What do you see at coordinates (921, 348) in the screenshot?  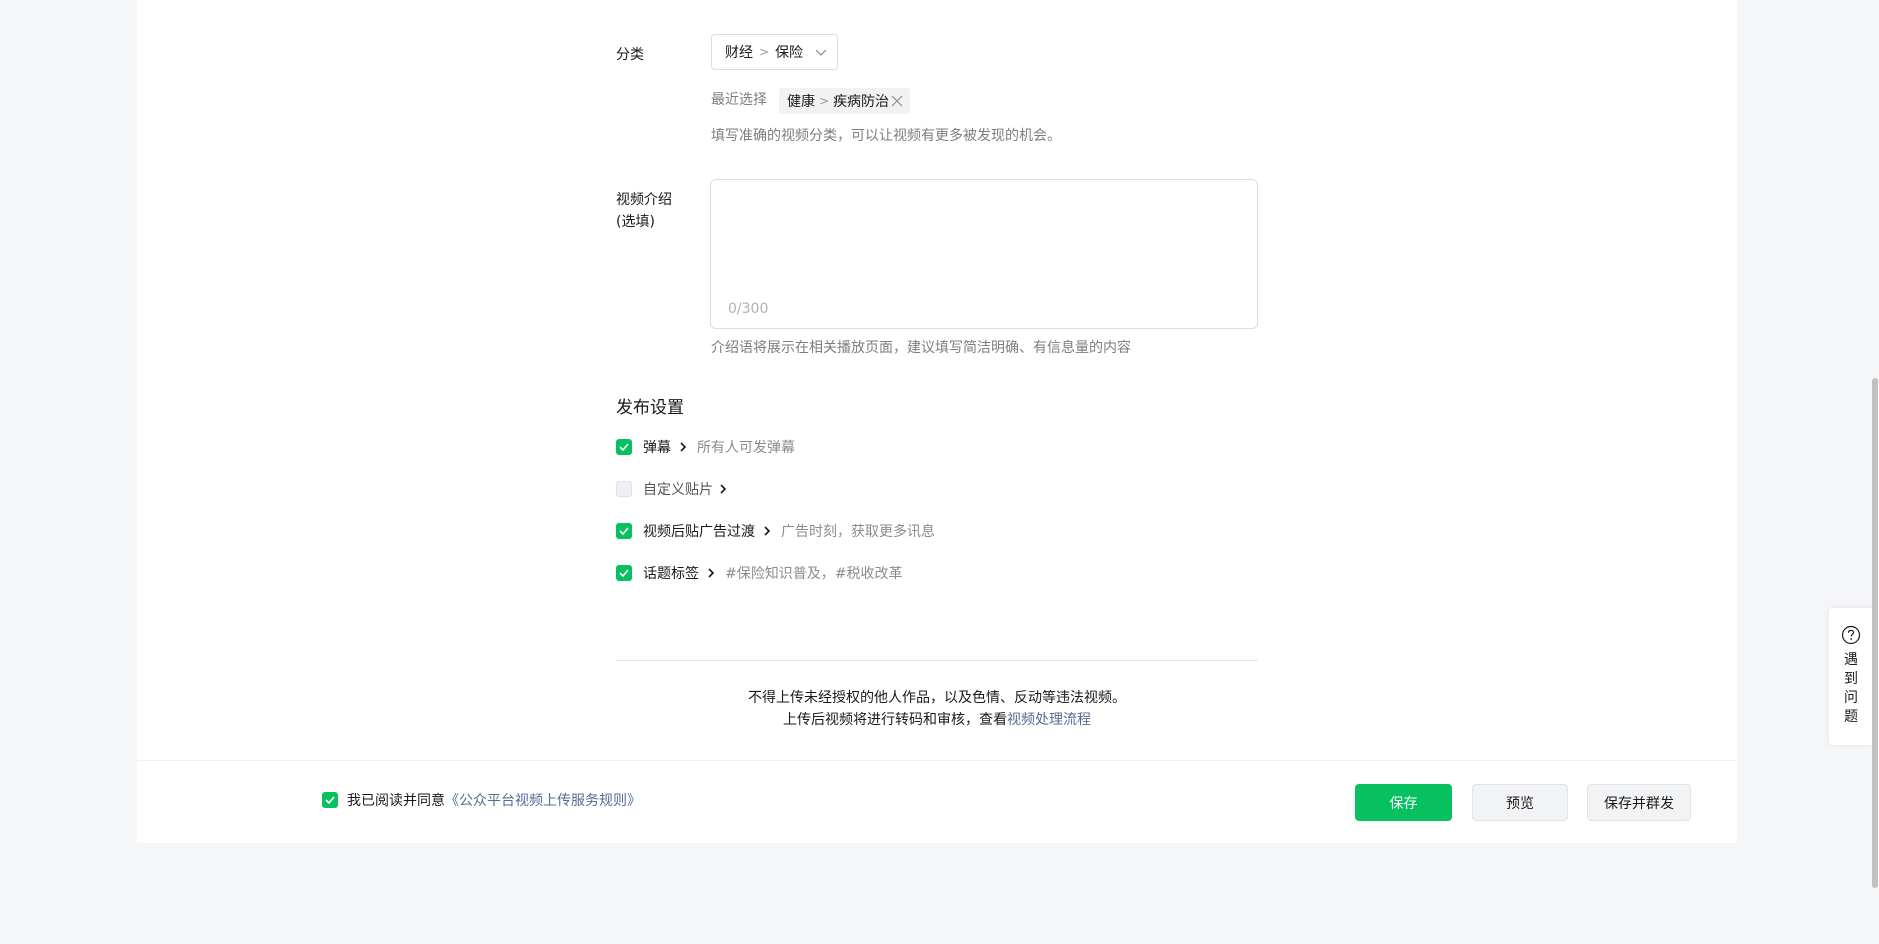 I see `intro-hint: 介绍语将展示在相关播放页面，建议填写简洁明确、有信息量的内容` at bounding box center [921, 348].